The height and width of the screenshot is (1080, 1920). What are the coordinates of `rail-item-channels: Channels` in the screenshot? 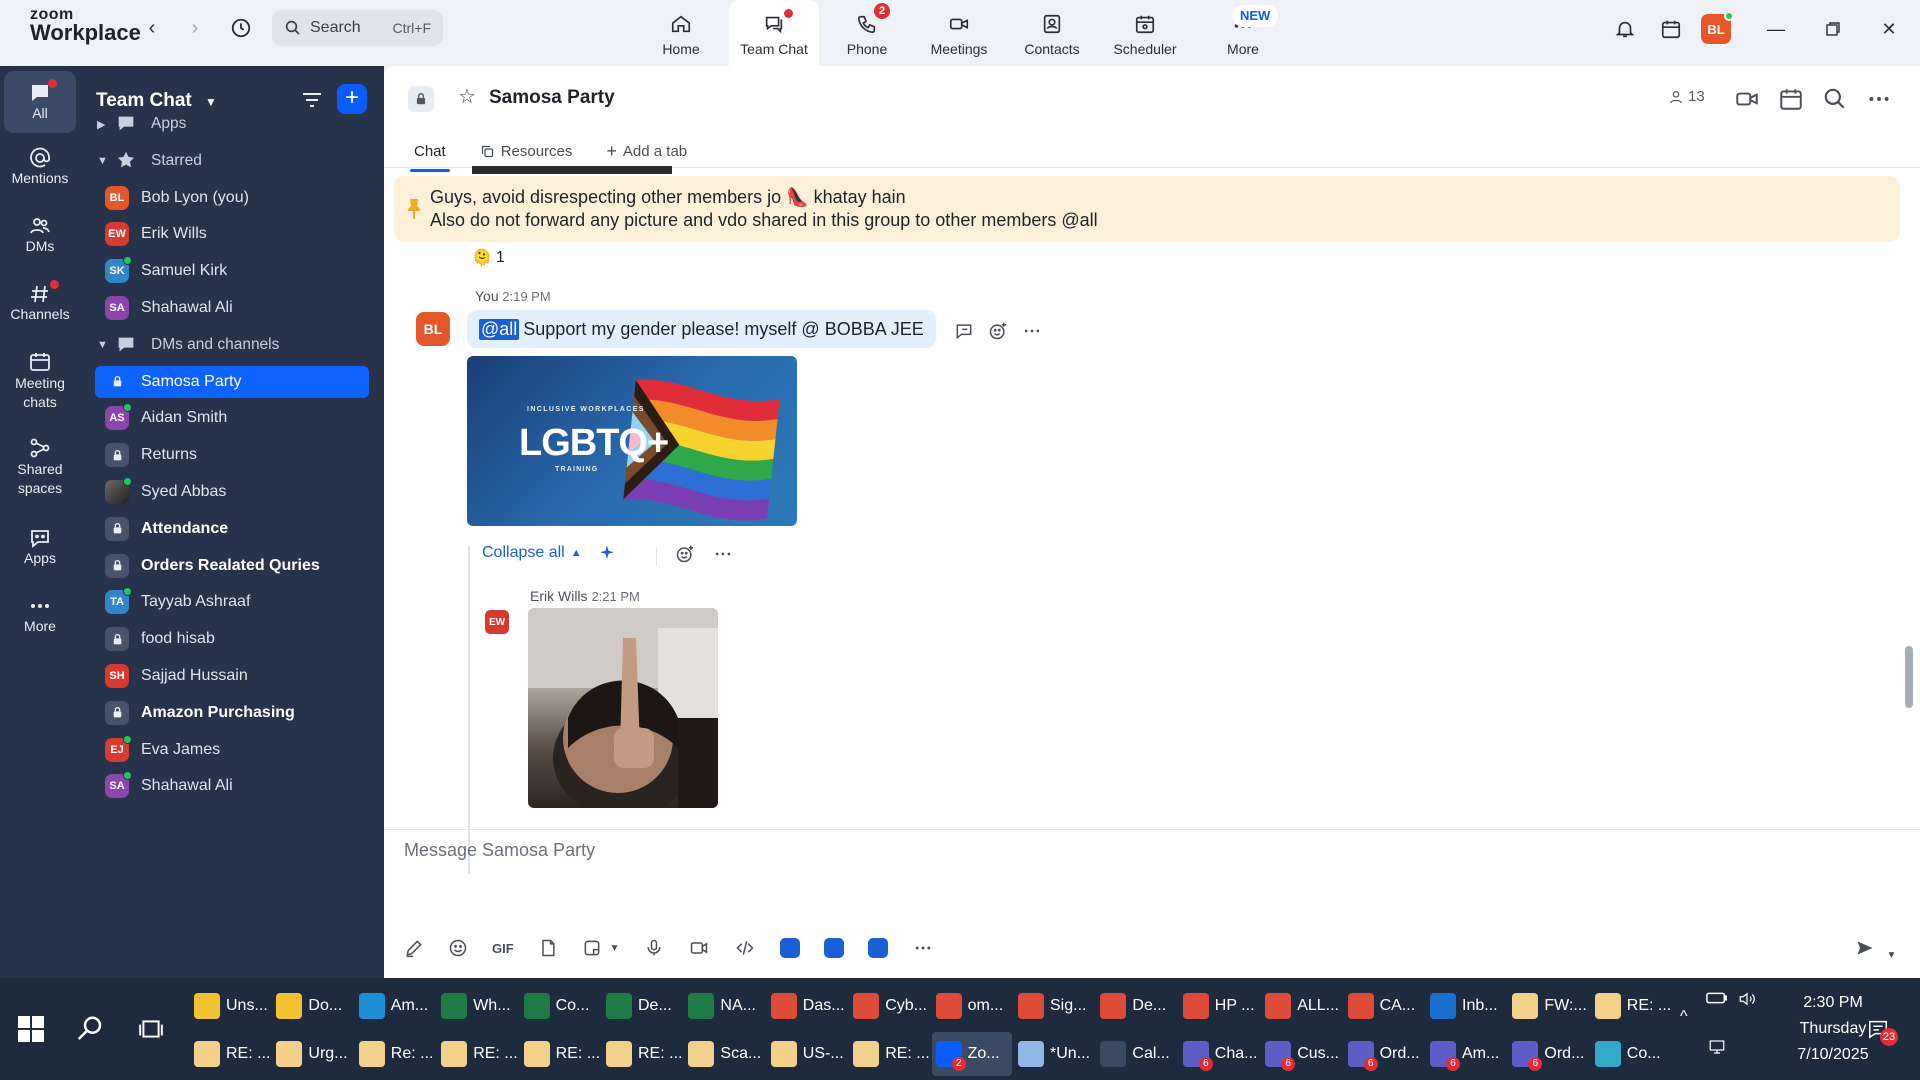 It's located at (40, 301).